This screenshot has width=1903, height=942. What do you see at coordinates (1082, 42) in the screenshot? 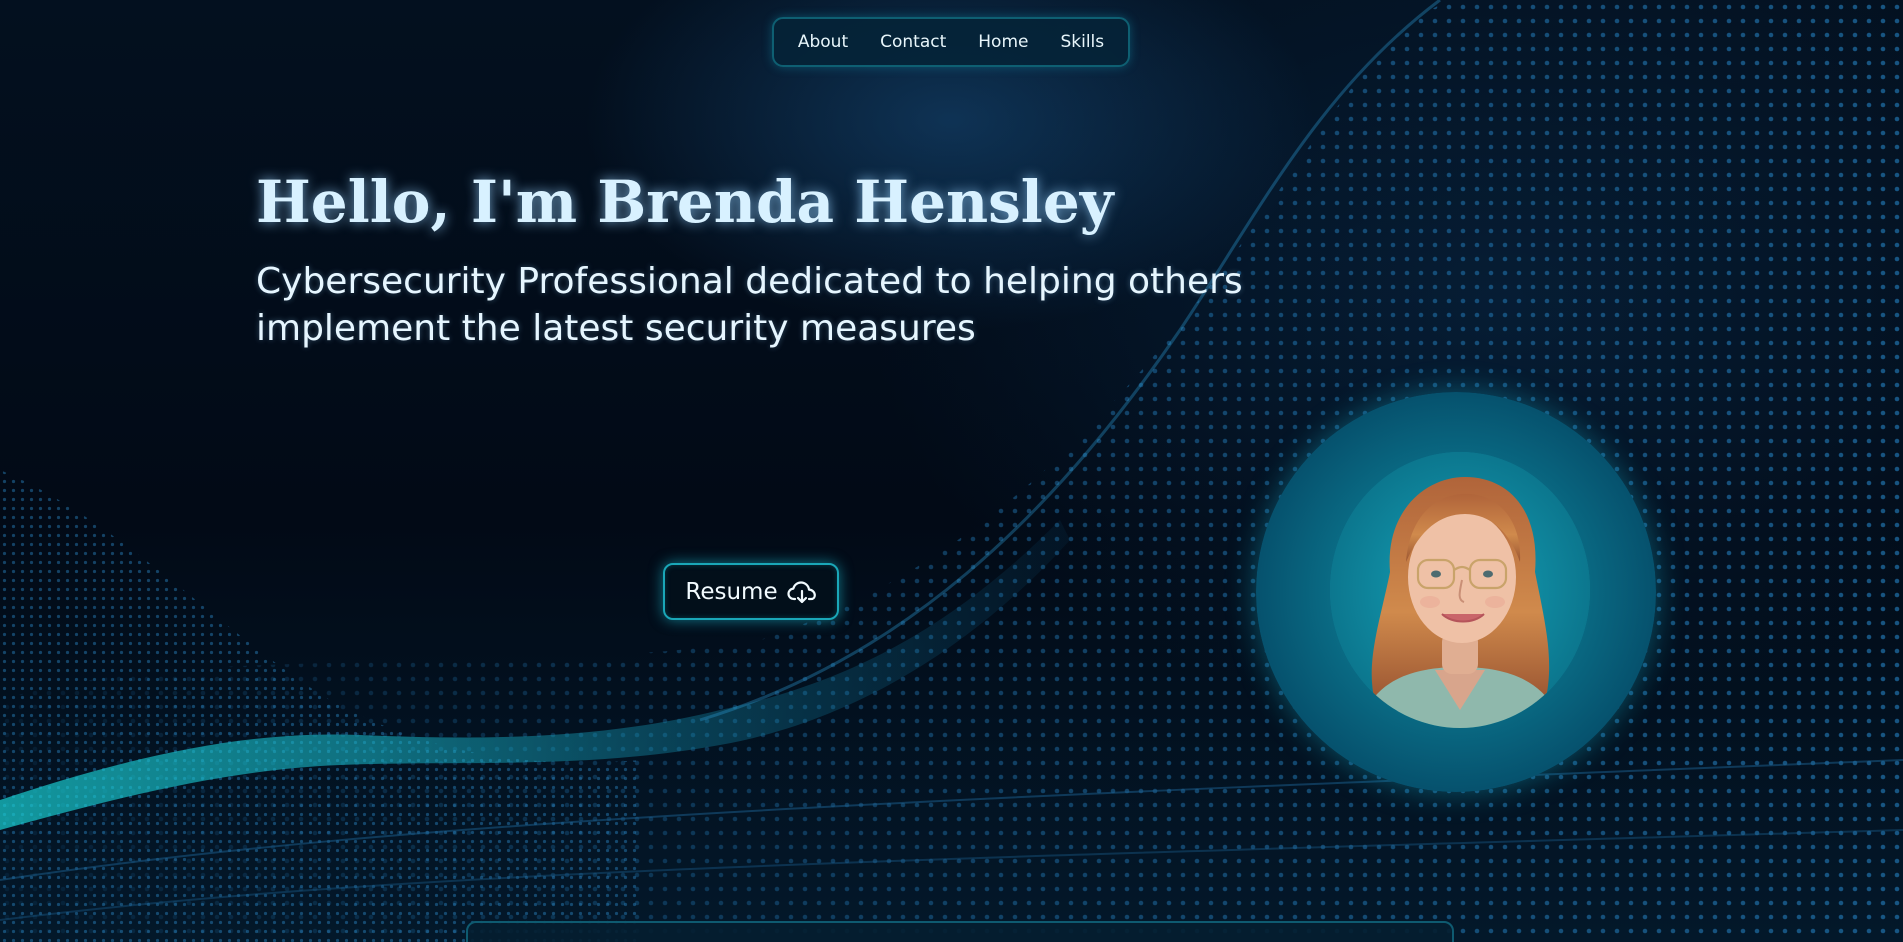
I see `nav-link-skills: Skills` at bounding box center [1082, 42].